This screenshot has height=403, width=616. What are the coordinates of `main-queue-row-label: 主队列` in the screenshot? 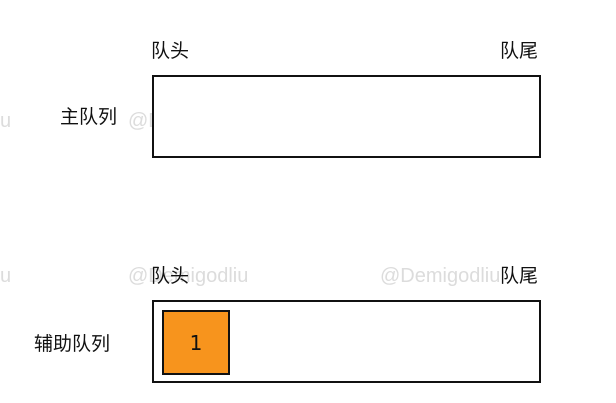 It's located at (89, 117).